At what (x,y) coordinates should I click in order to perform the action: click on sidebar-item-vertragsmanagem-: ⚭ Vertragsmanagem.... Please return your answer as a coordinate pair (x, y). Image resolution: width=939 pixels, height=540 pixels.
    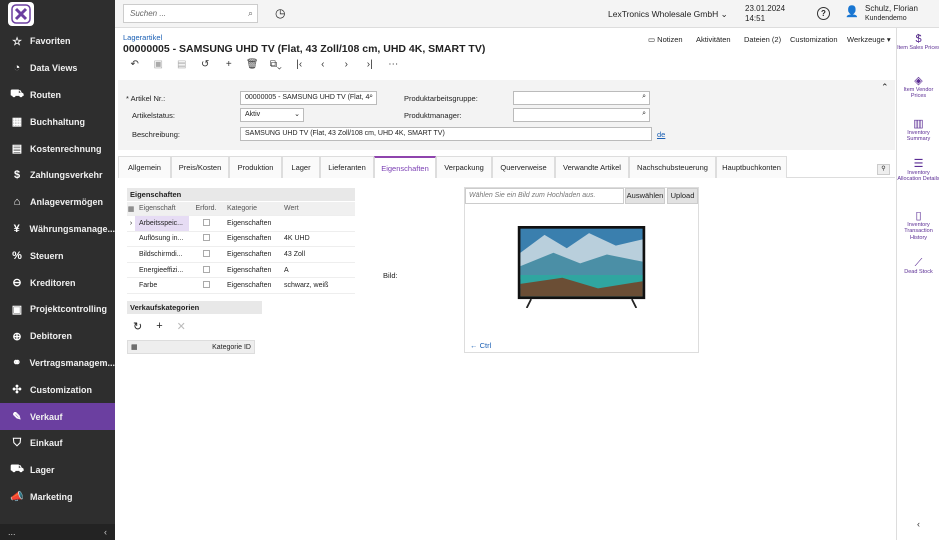
    Looking at the image, I should click on (57, 363).